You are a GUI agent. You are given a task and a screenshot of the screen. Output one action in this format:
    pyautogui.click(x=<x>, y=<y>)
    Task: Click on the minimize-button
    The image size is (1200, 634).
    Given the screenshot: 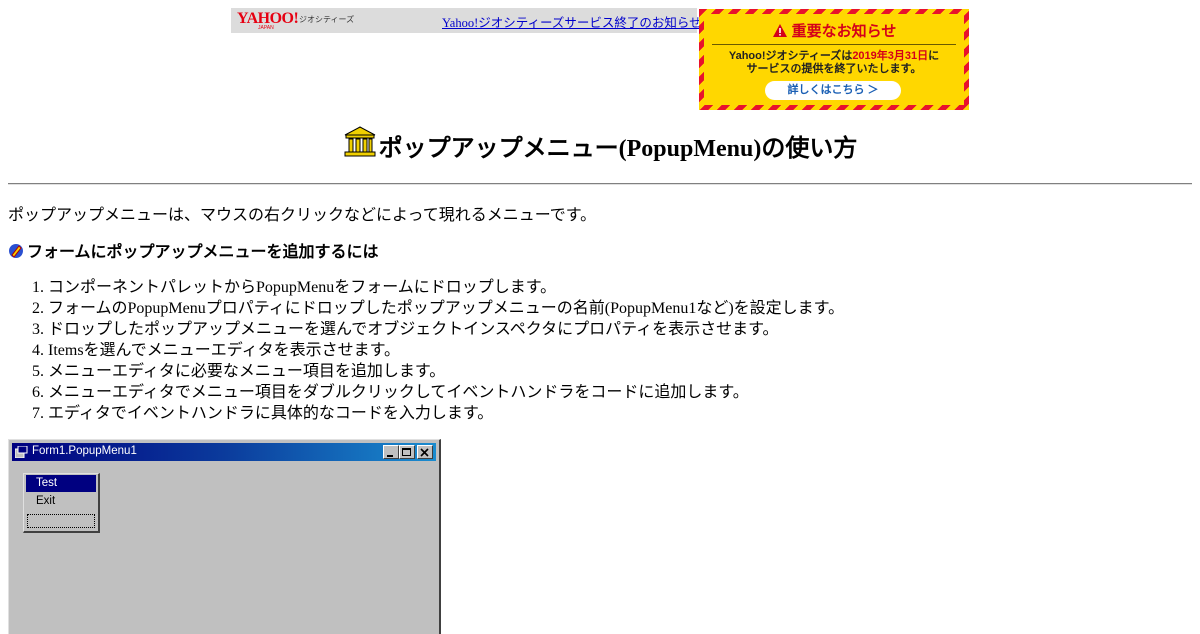 What is the action you would take?
    pyautogui.click(x=391, y=452)
    